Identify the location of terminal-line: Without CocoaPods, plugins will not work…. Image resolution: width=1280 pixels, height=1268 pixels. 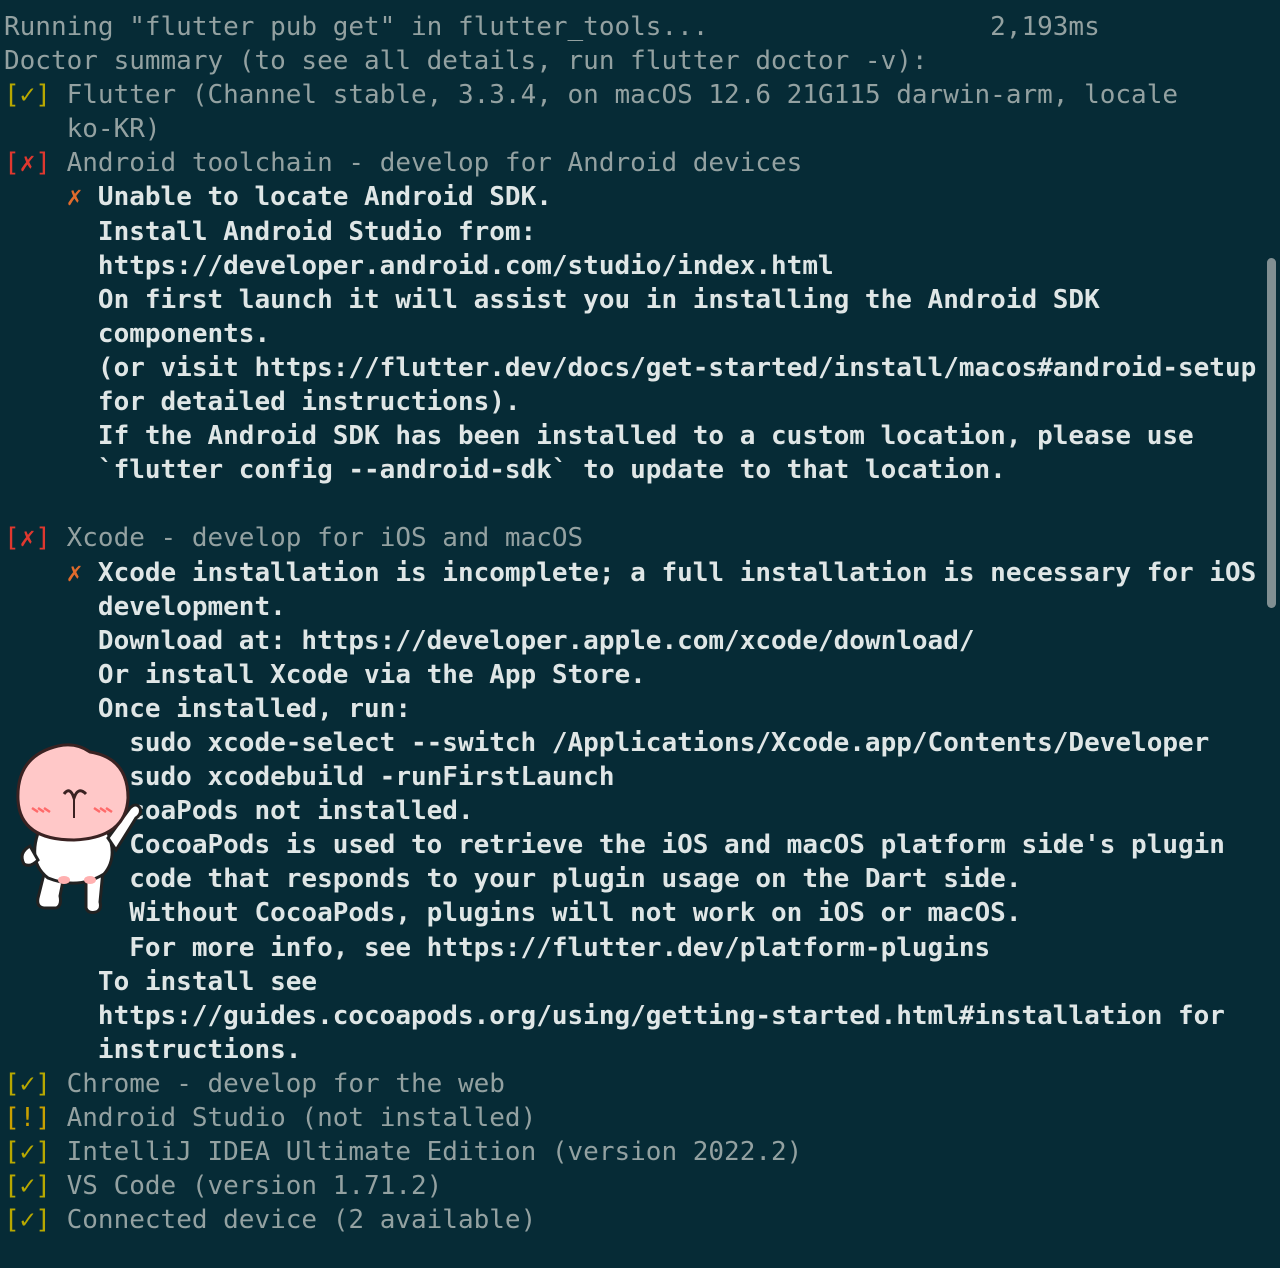
(513, 913).